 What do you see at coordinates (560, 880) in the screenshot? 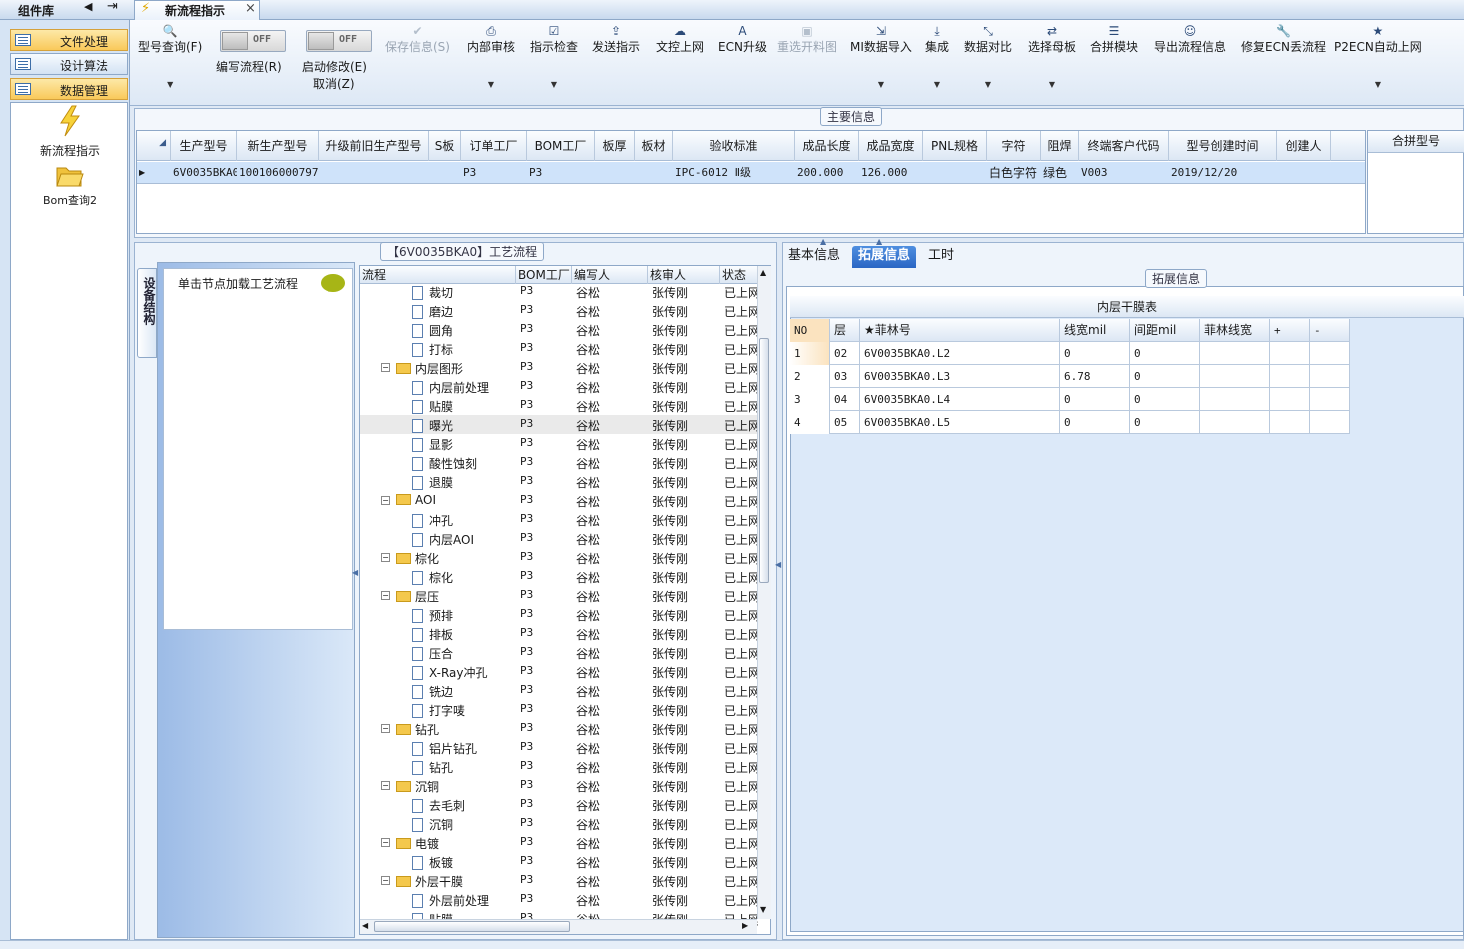
I see `tree-row: − 外层干膜 P3 谷松 张传刚 已上网` at bounding box center [560, 880].